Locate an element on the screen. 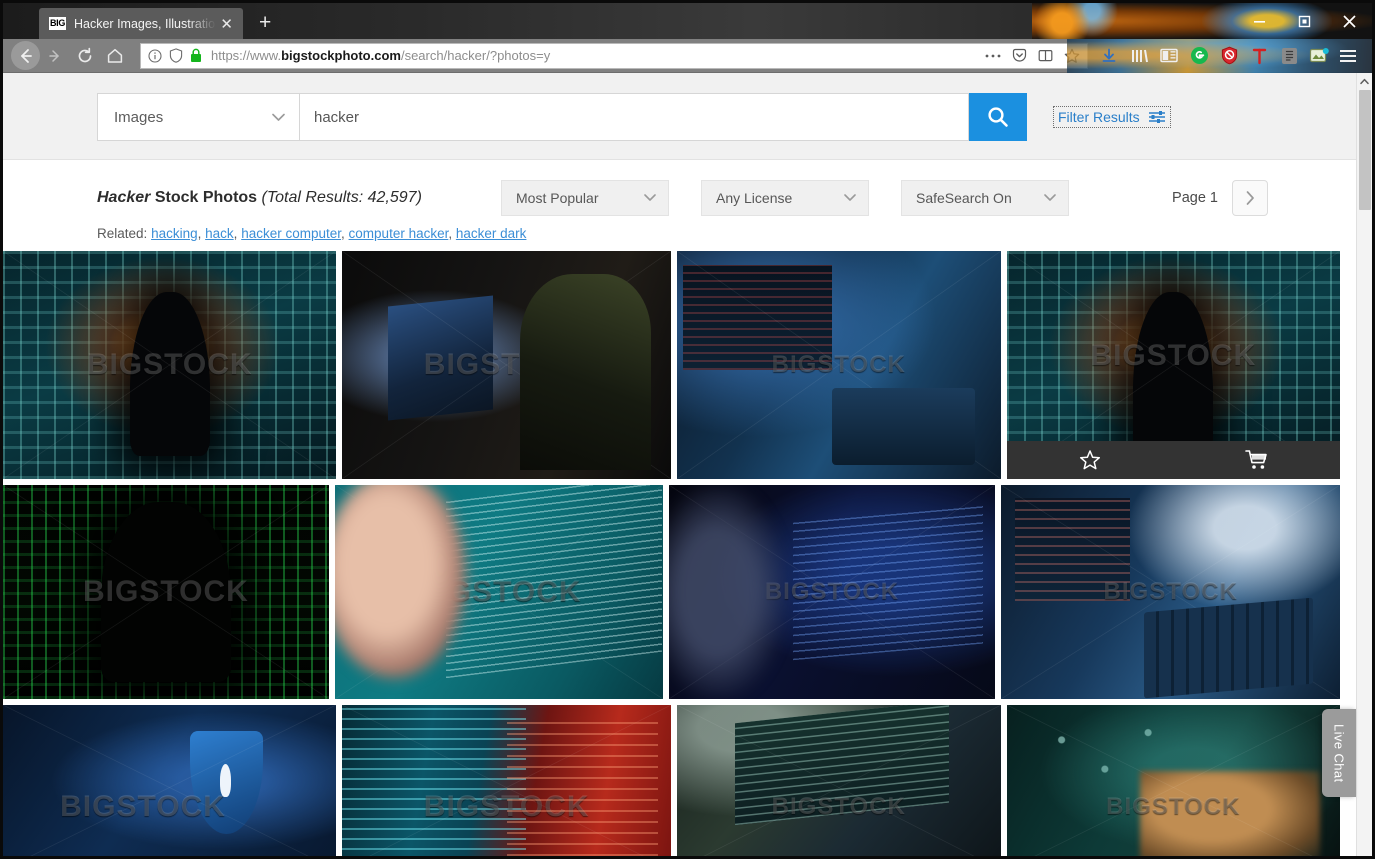  search-input: hacker is located at coordinates (634, 117).